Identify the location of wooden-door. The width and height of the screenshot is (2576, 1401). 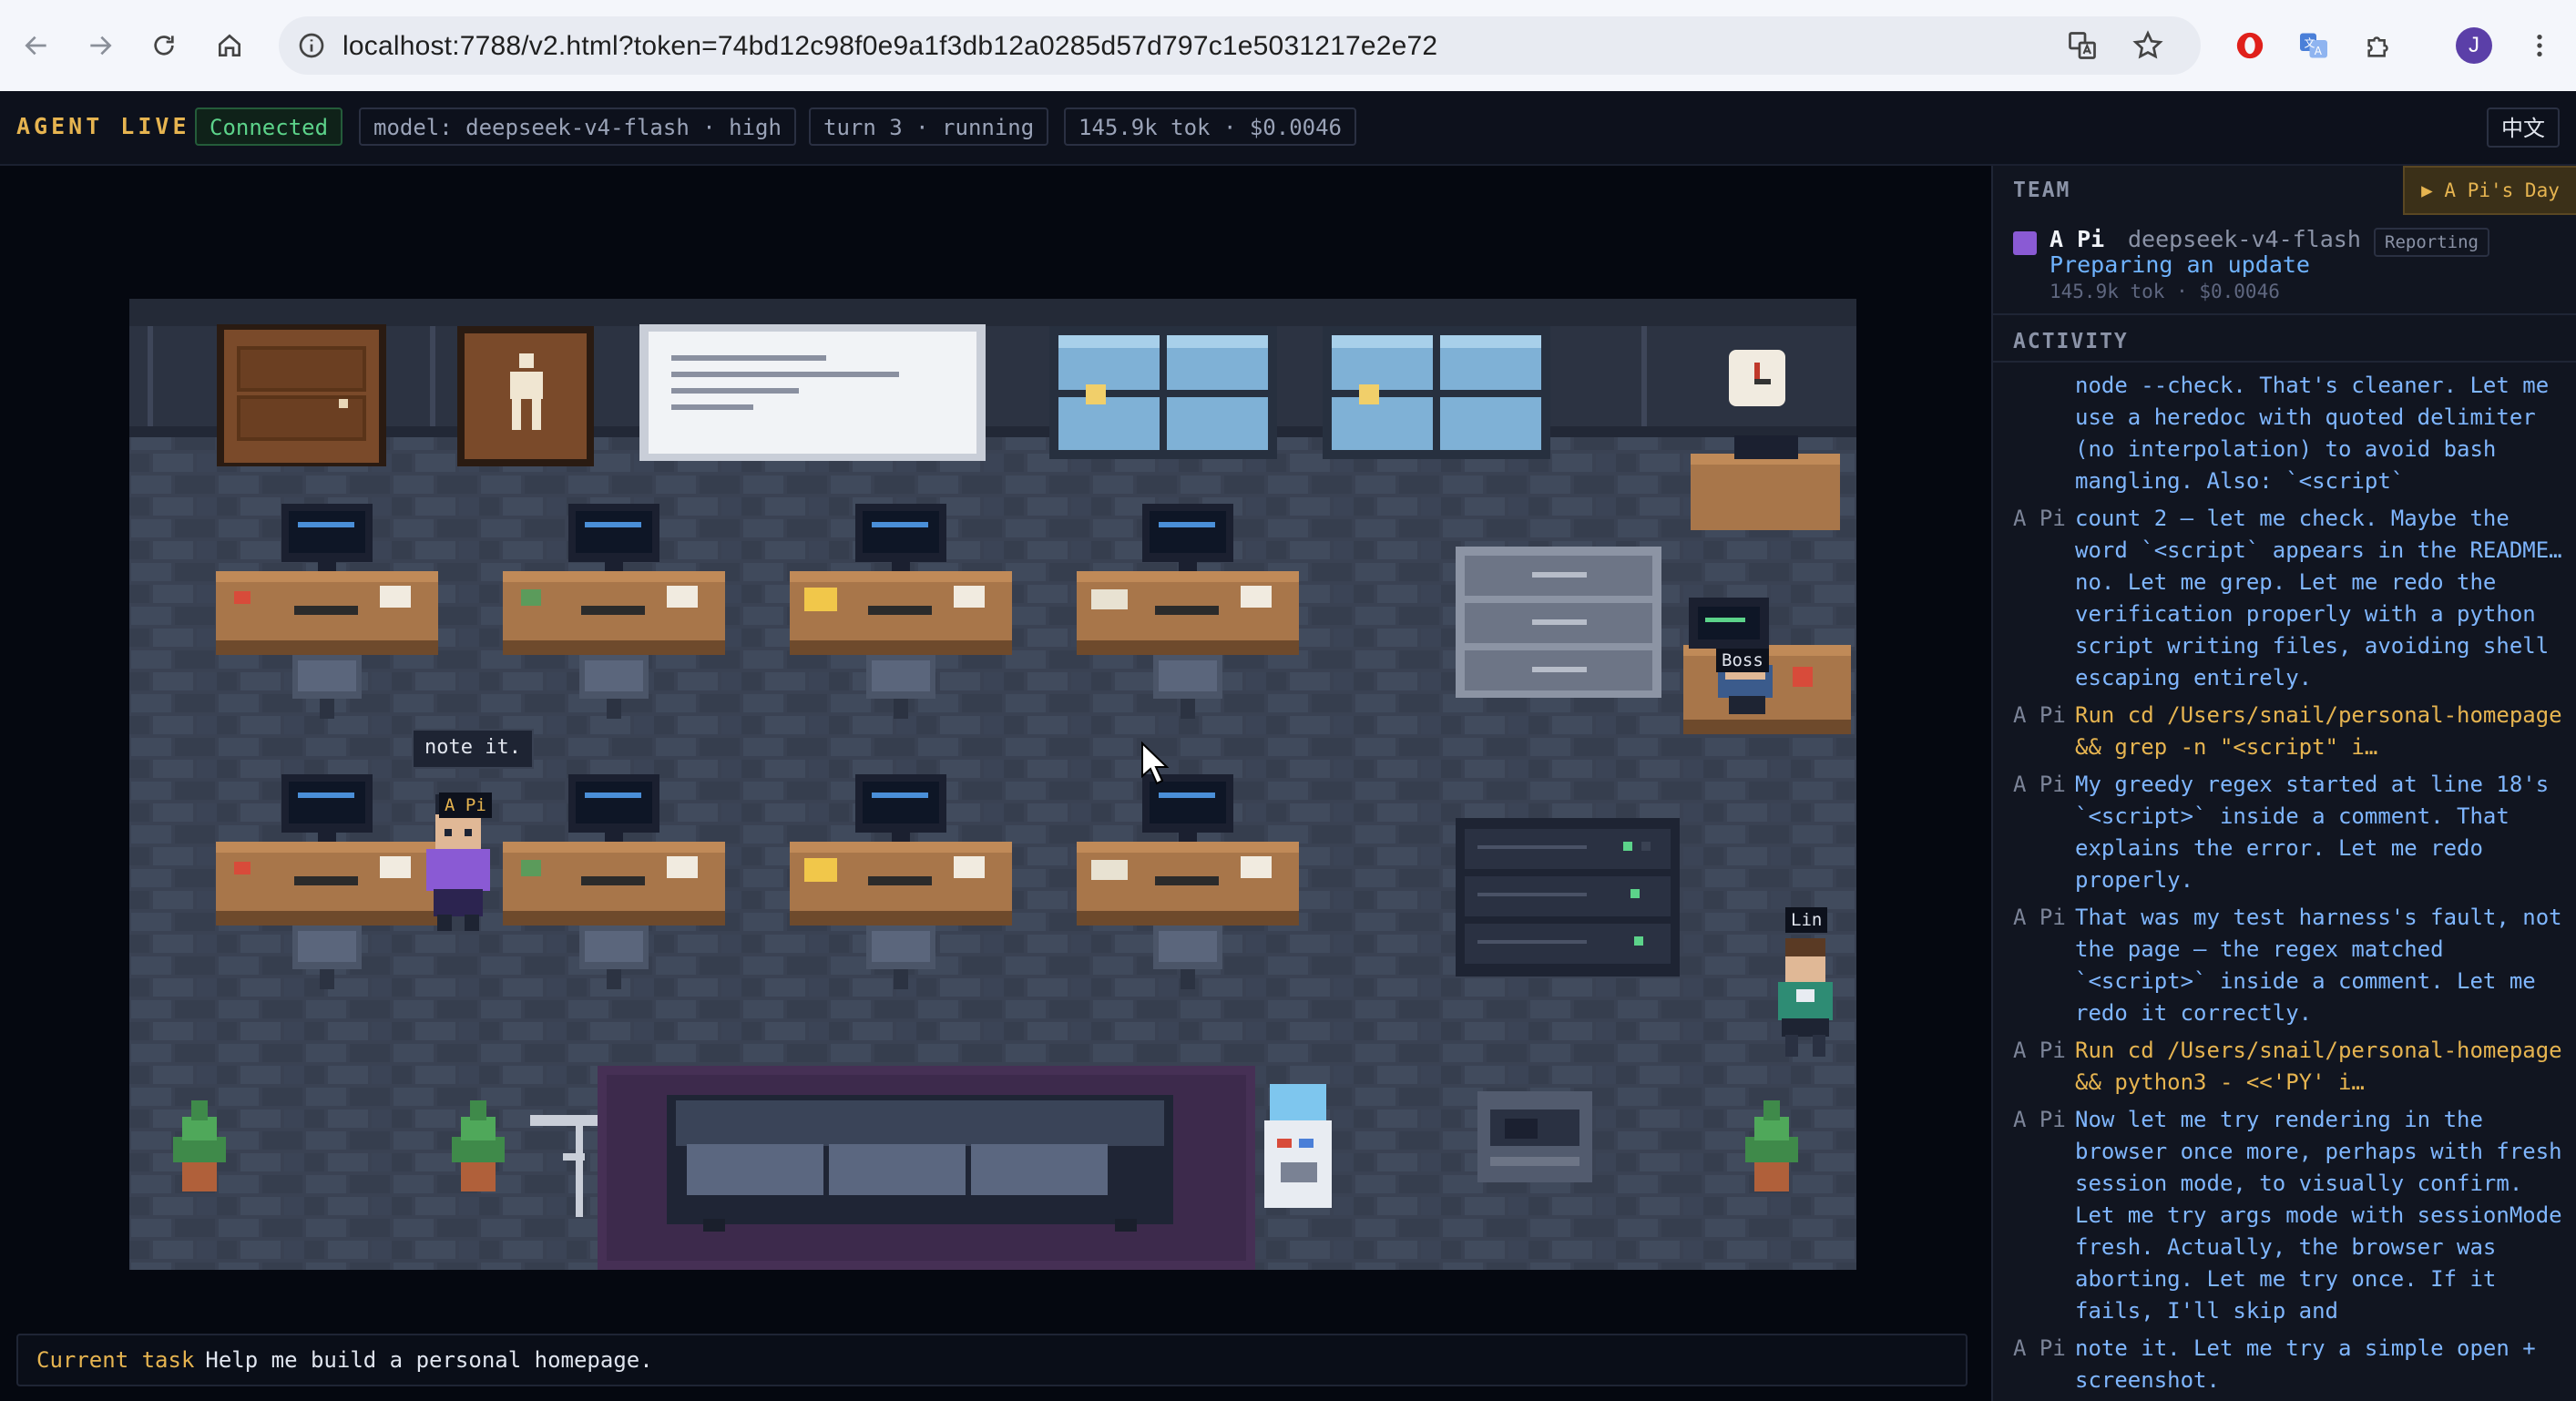
(301, 395).